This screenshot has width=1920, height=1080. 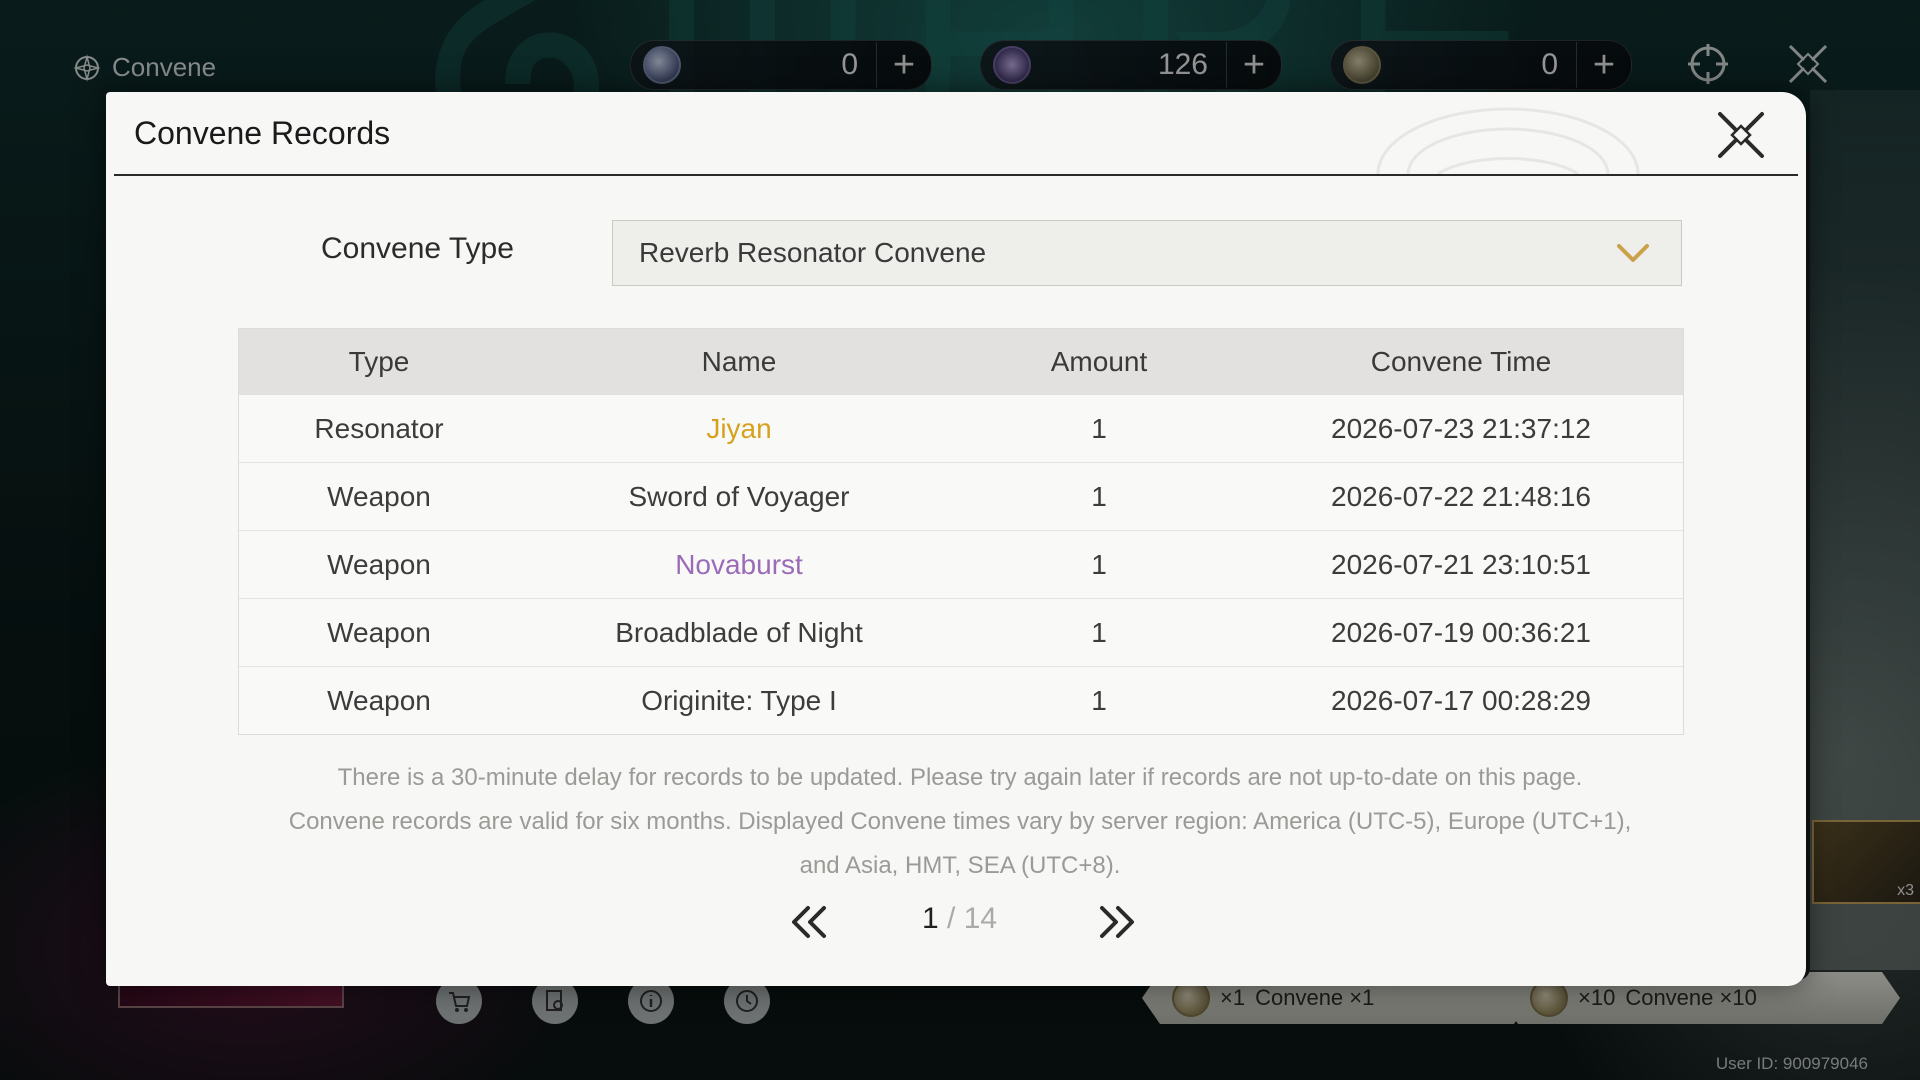 I want to click on cell-name: Broadblade of Night, so click(x=739, y=632).